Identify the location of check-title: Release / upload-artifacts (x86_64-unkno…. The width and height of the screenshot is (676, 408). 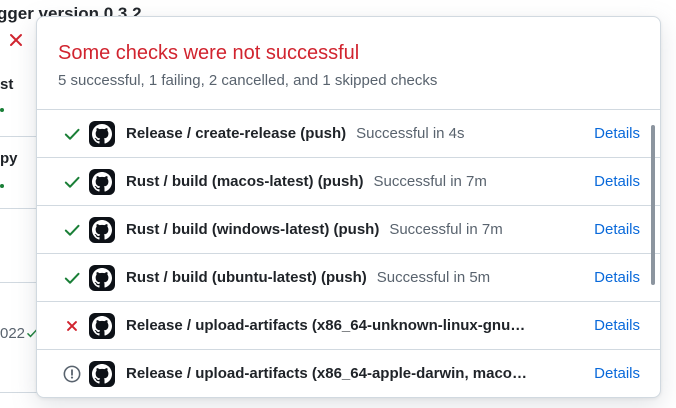
(326, 325).